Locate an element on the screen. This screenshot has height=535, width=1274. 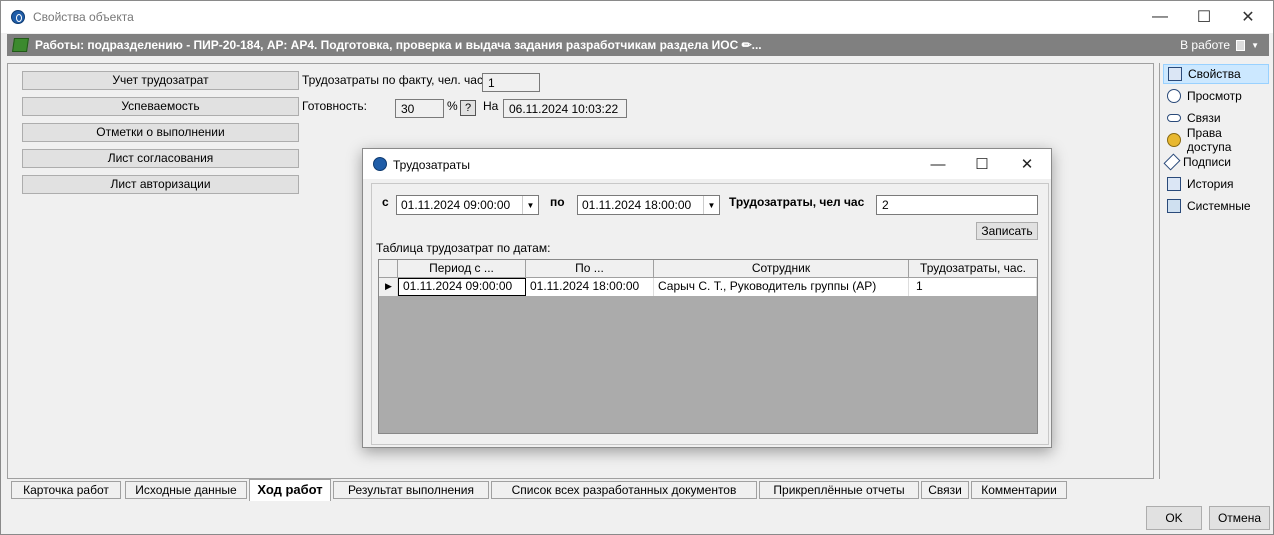
status-selector: В работе ▼ is located at coordinates (1219, 45).